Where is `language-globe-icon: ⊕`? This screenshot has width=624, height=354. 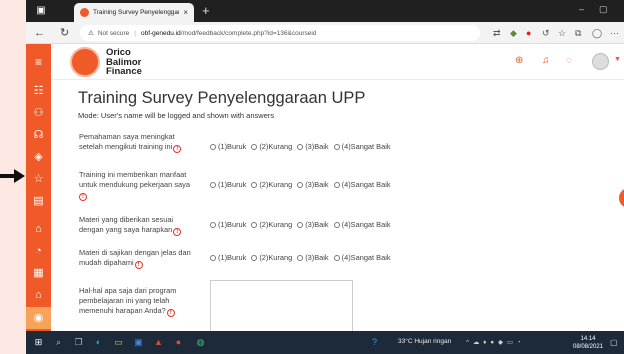 language-globe-icon: ⊕ is located at coordinates (519, 60).